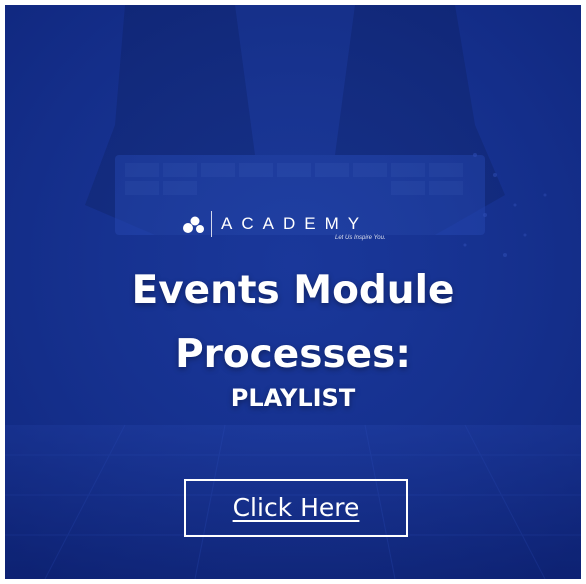  What do you see at coordinates (193, 224) in the screenshot?
I see `academy-logo-icon` at bounding box center [193, 224].